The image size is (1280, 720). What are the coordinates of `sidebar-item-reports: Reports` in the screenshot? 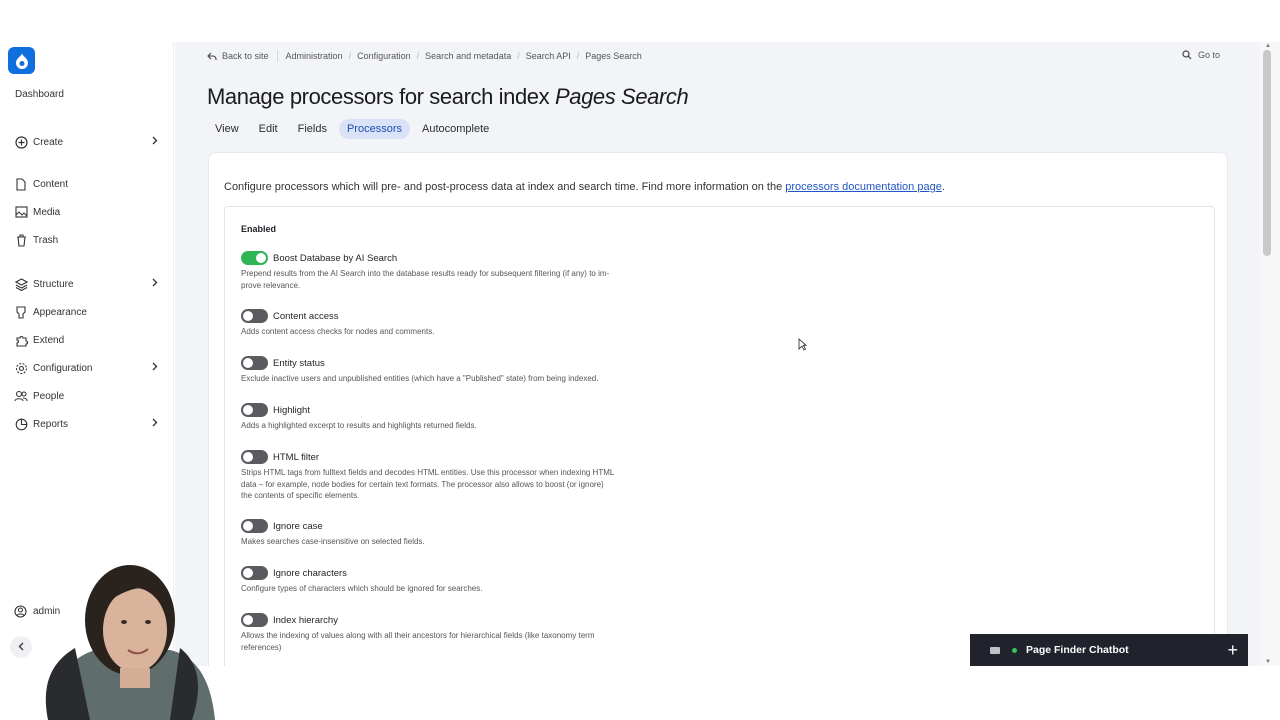 It's located at (89, 424).